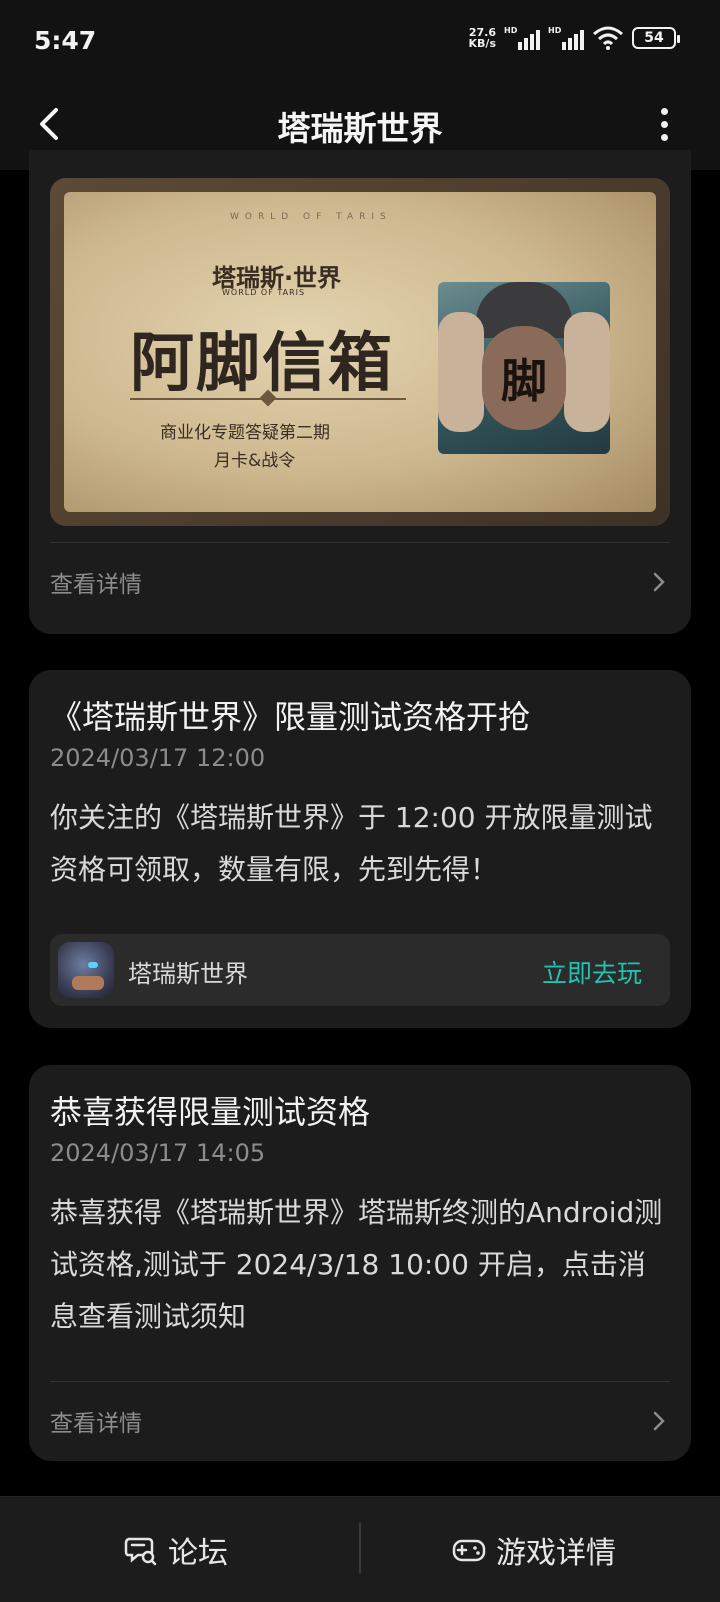  I want to click on status-icons: 27.6 KB/s HD HD 54, so click(572, 38).